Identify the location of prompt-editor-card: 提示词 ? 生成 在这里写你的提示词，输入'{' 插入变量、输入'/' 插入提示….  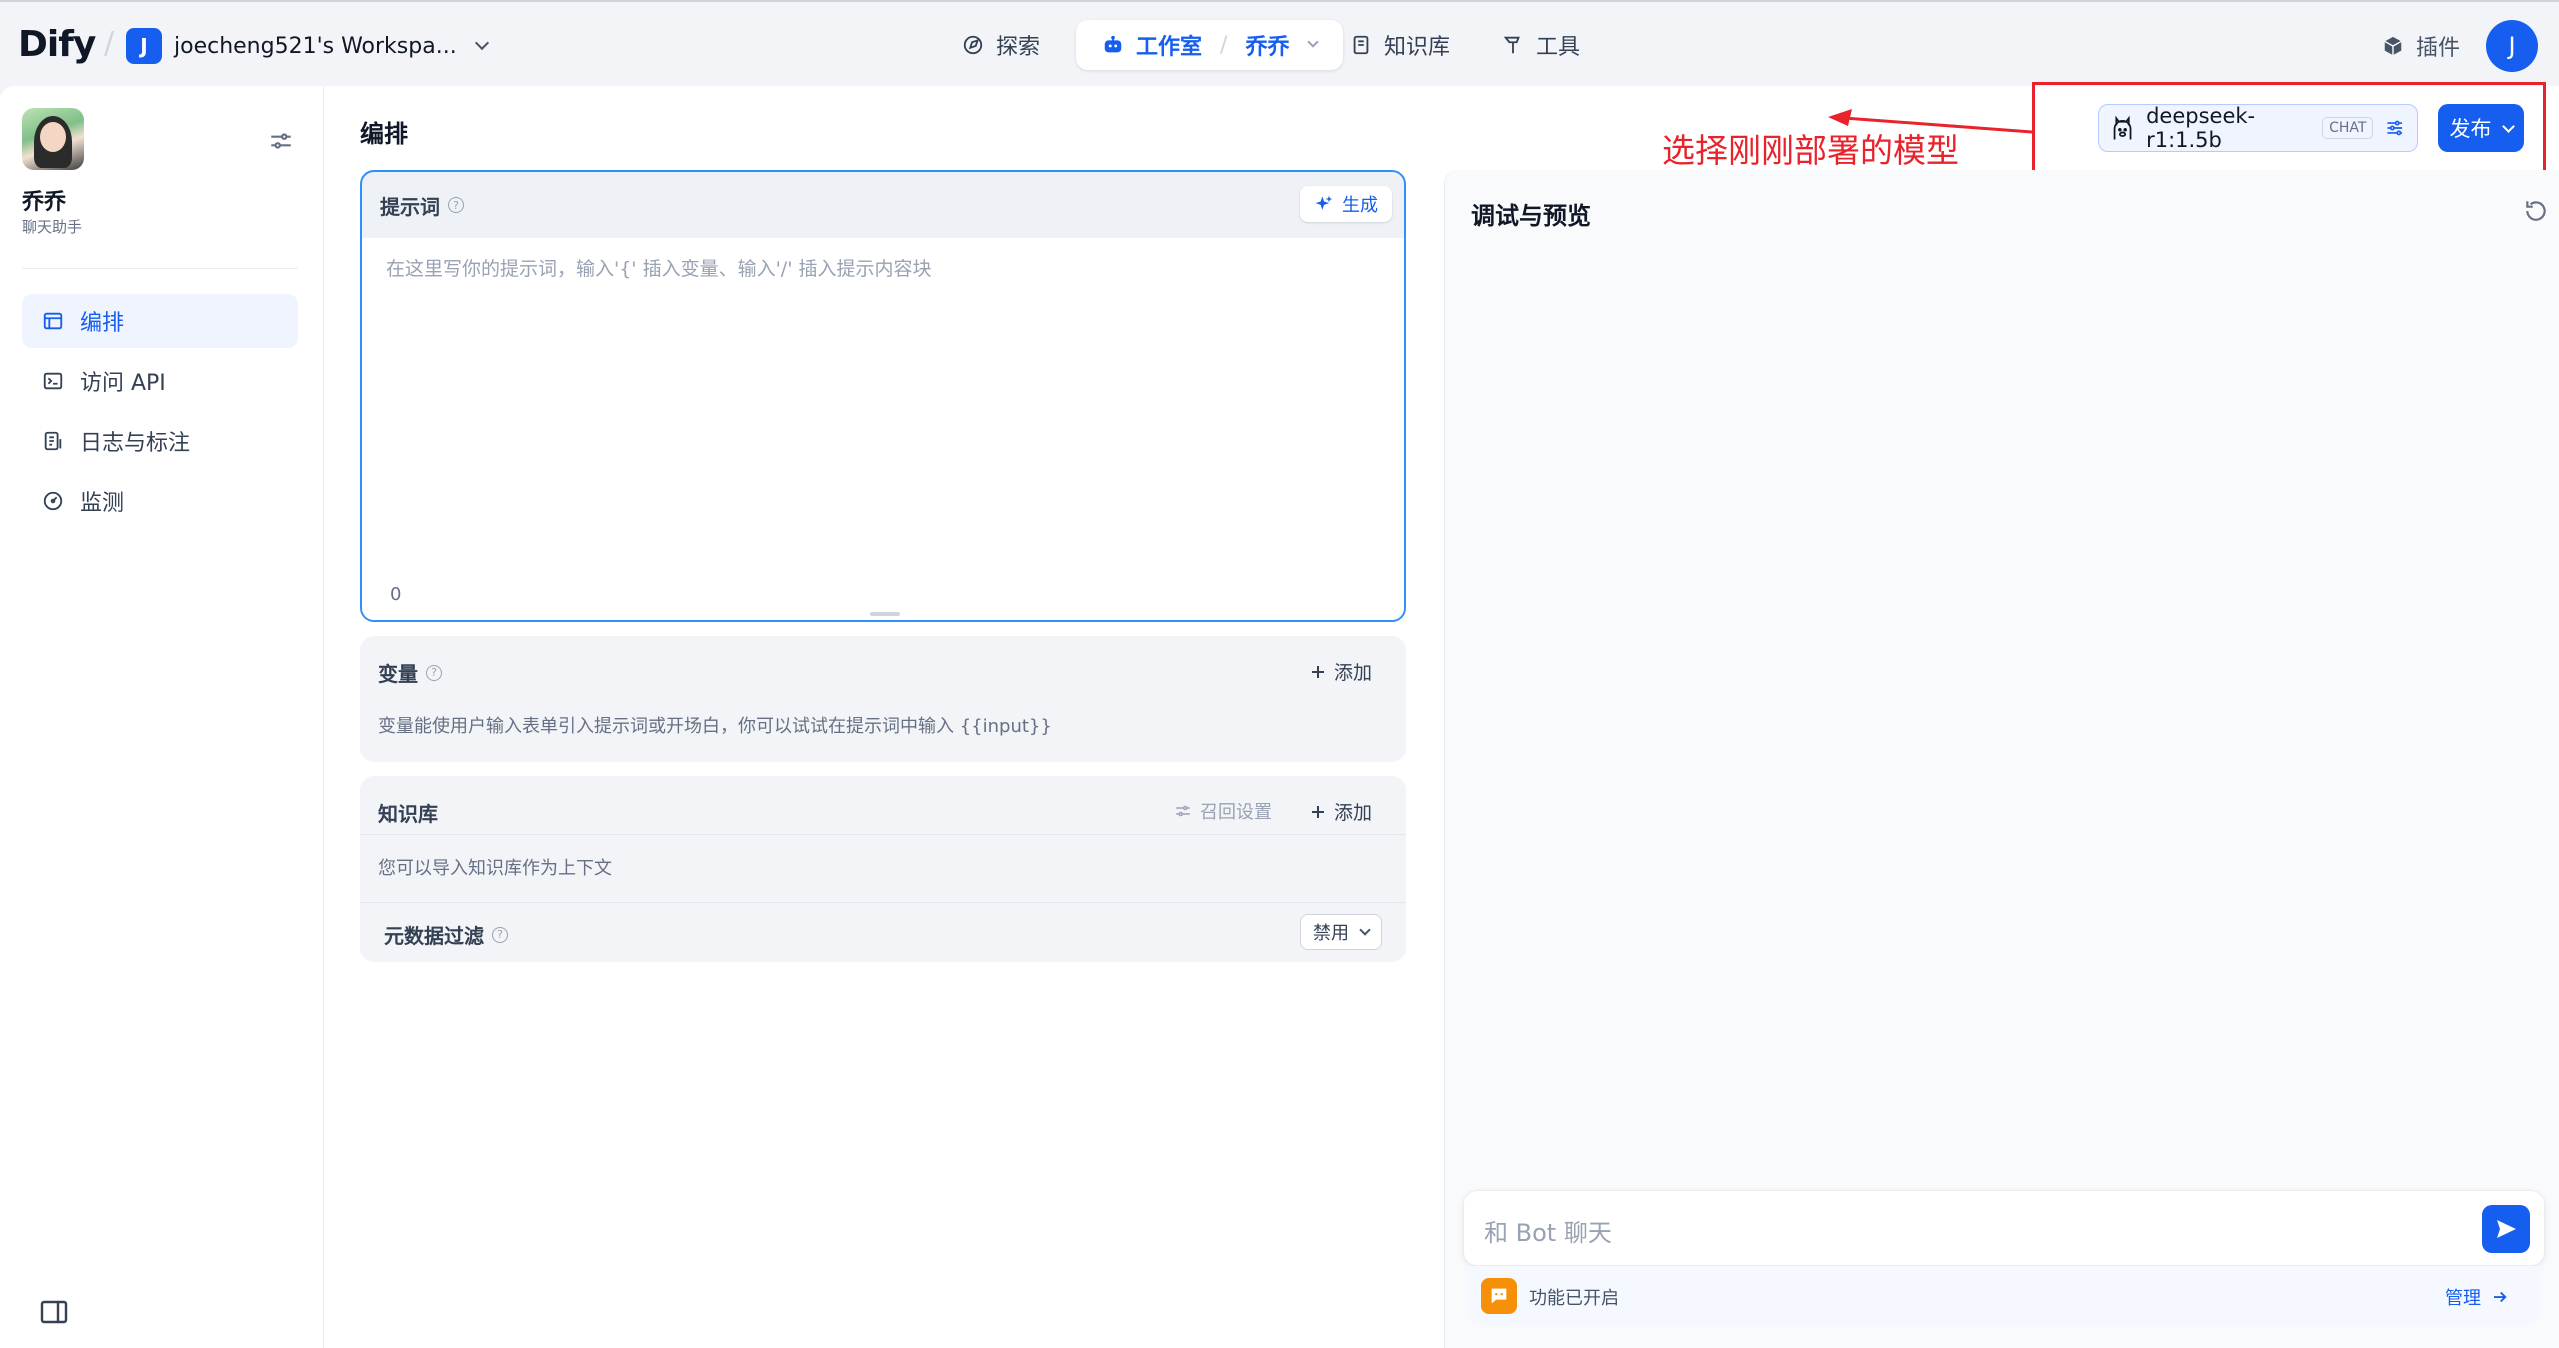
(883, 396).